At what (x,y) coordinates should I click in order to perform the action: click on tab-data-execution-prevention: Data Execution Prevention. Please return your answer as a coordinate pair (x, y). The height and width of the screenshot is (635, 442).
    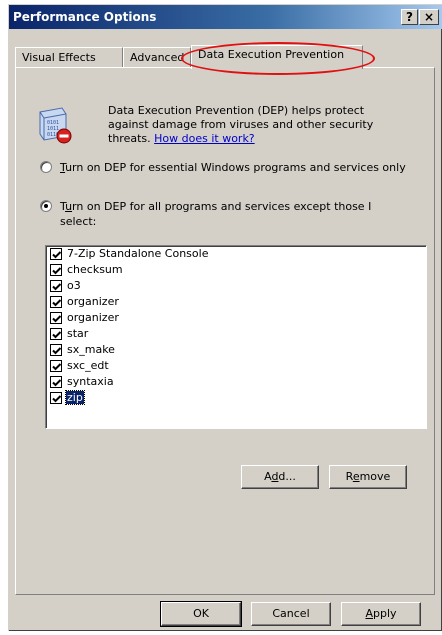
    Looking at the image, I should click on (277, 57).